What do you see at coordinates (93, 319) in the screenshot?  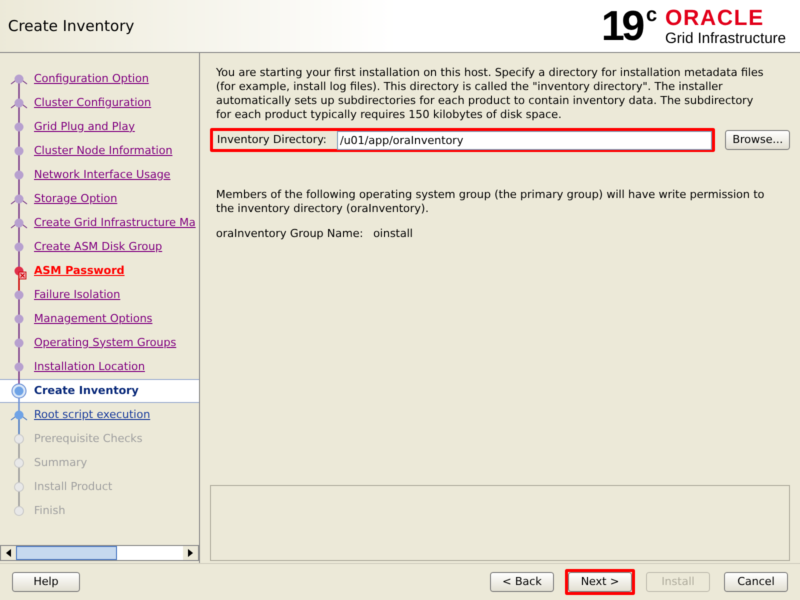 I see `step-link: Management Options` at bounding box center [93, 319].